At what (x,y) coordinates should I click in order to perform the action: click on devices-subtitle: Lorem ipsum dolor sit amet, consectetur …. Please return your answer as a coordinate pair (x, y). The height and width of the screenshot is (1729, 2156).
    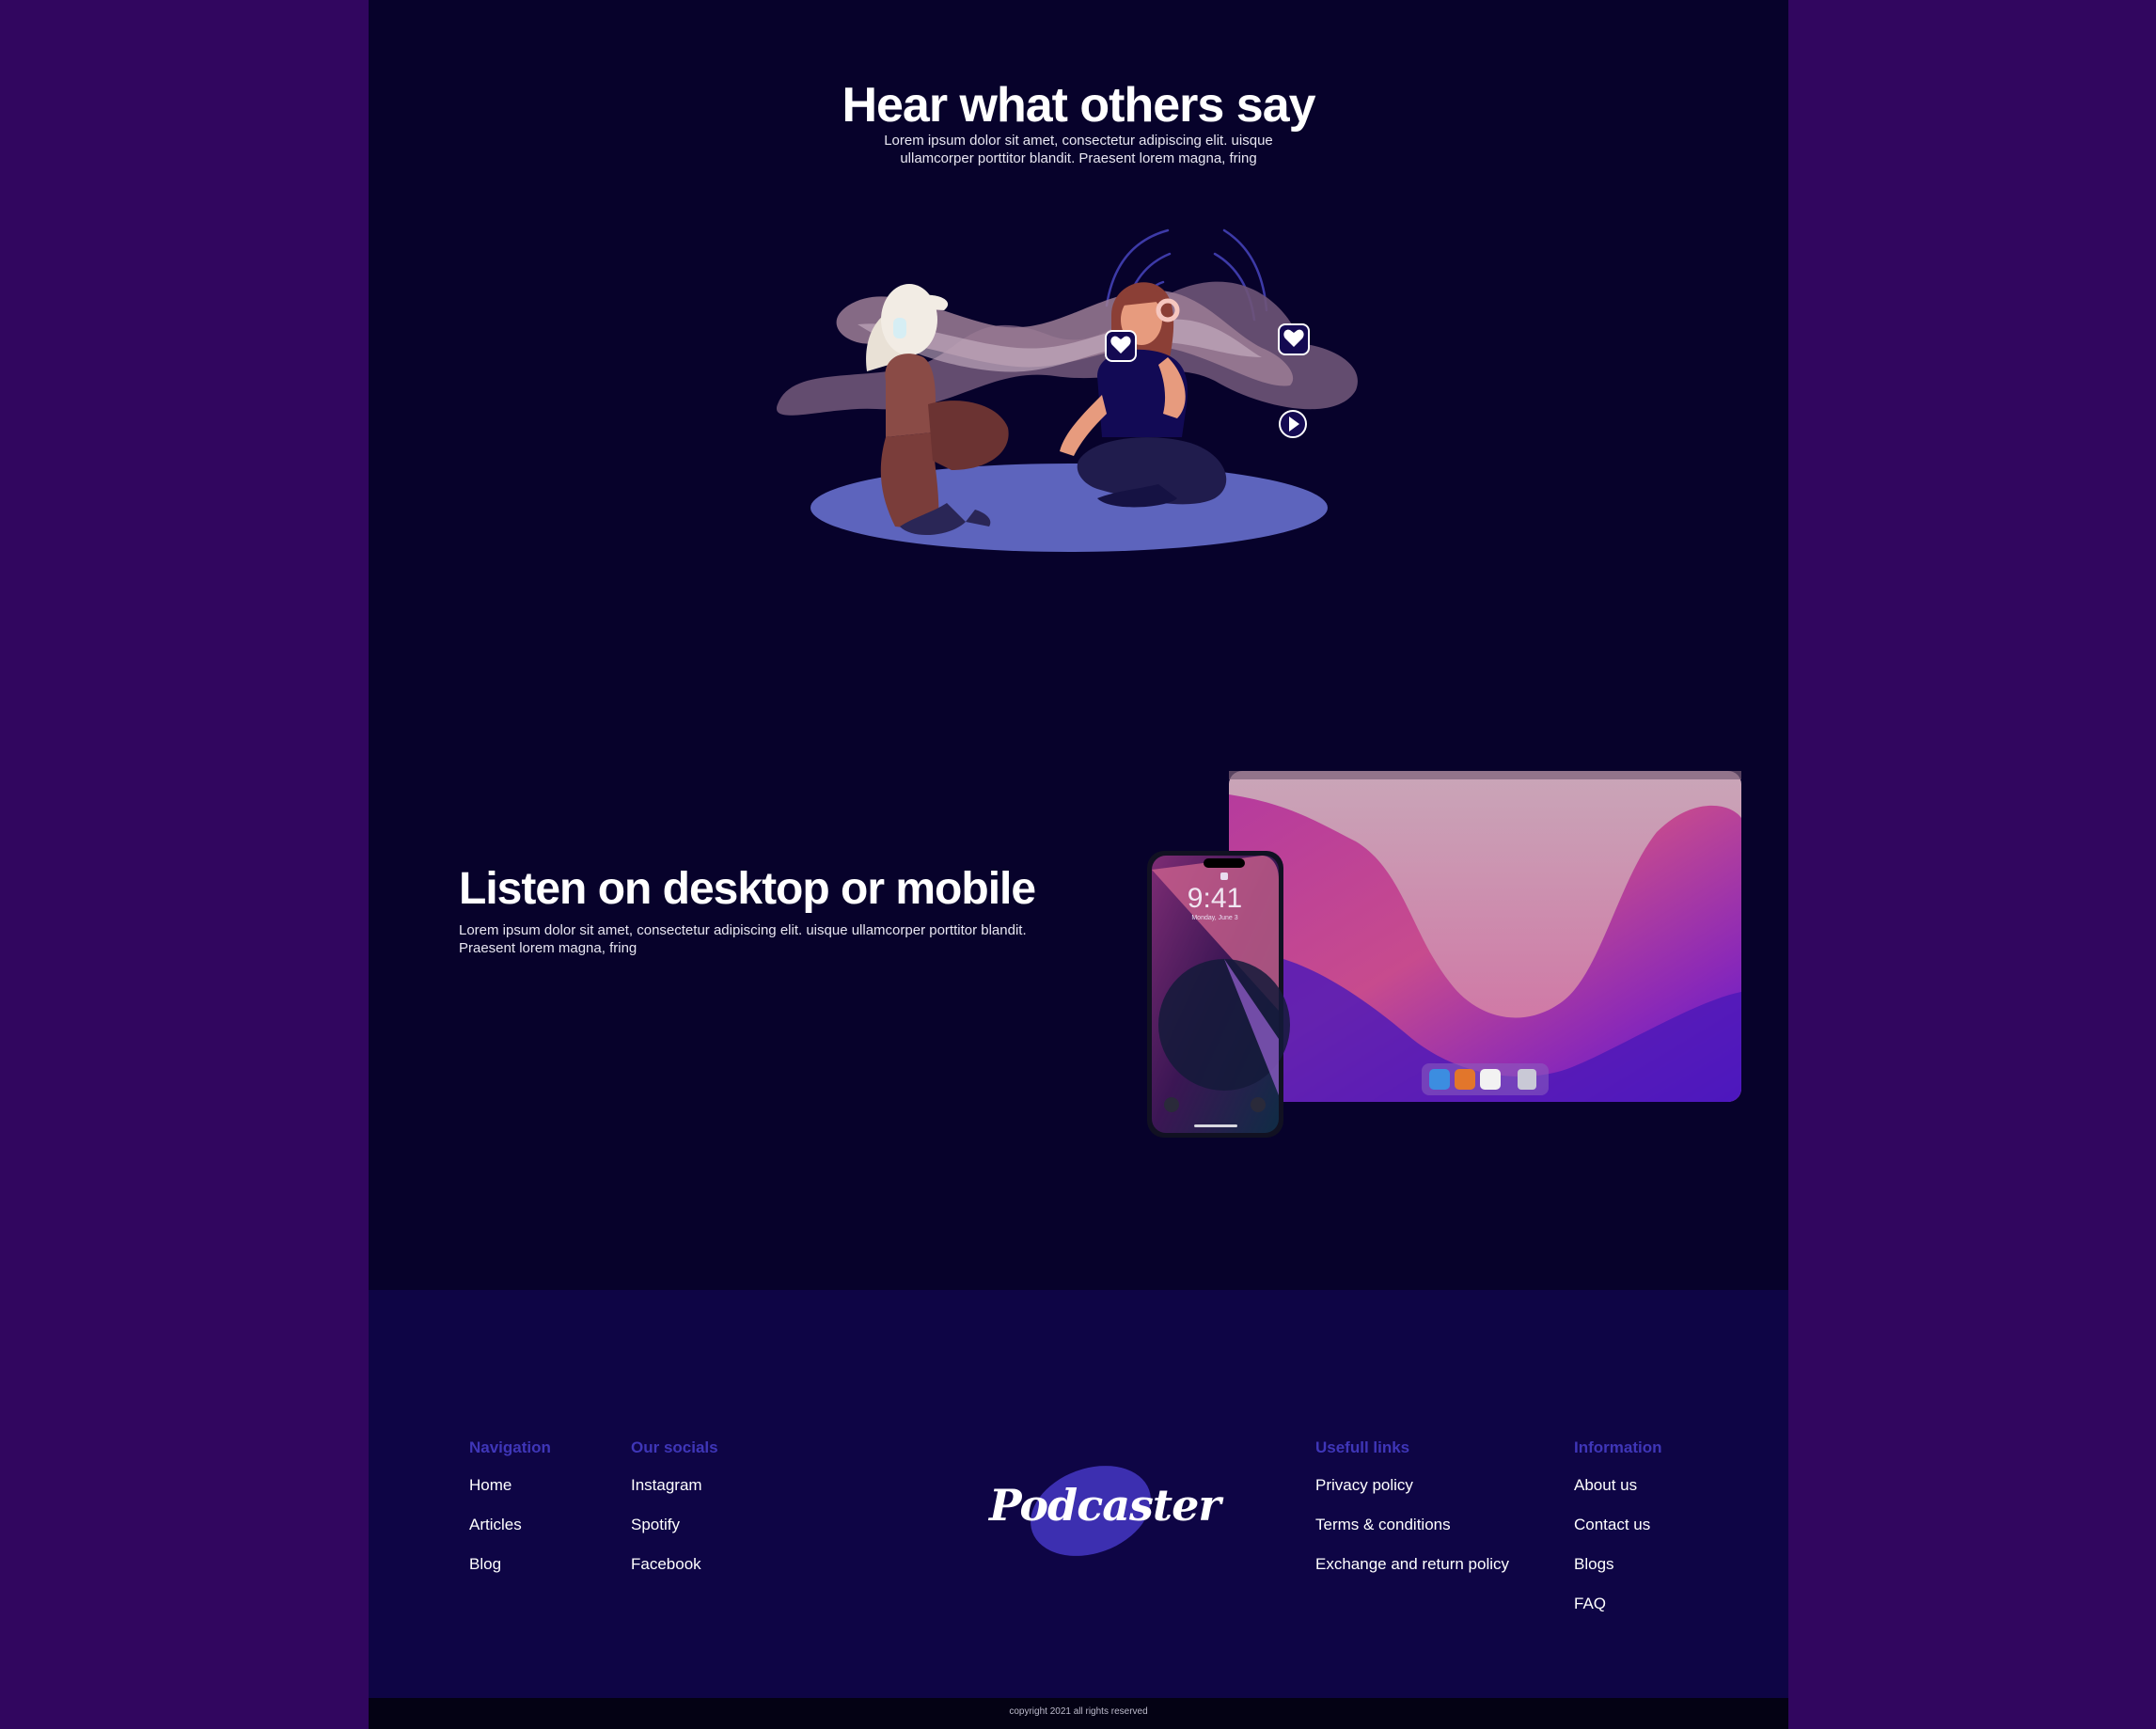
    Looking at the image, I should click on (743, 939).